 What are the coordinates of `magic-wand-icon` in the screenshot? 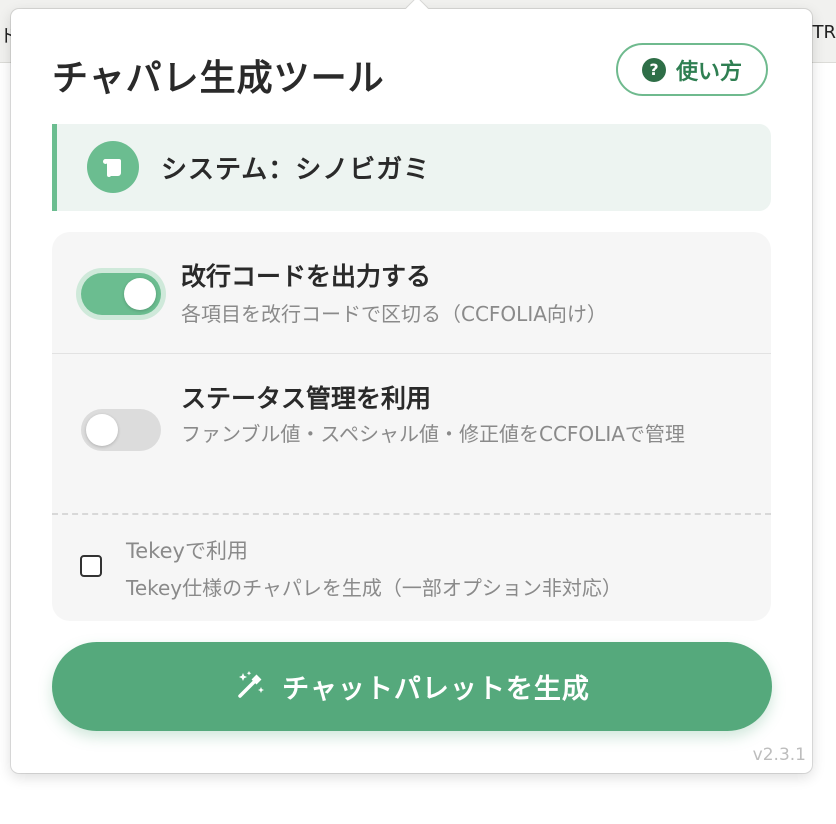 It's located at (250, 687).